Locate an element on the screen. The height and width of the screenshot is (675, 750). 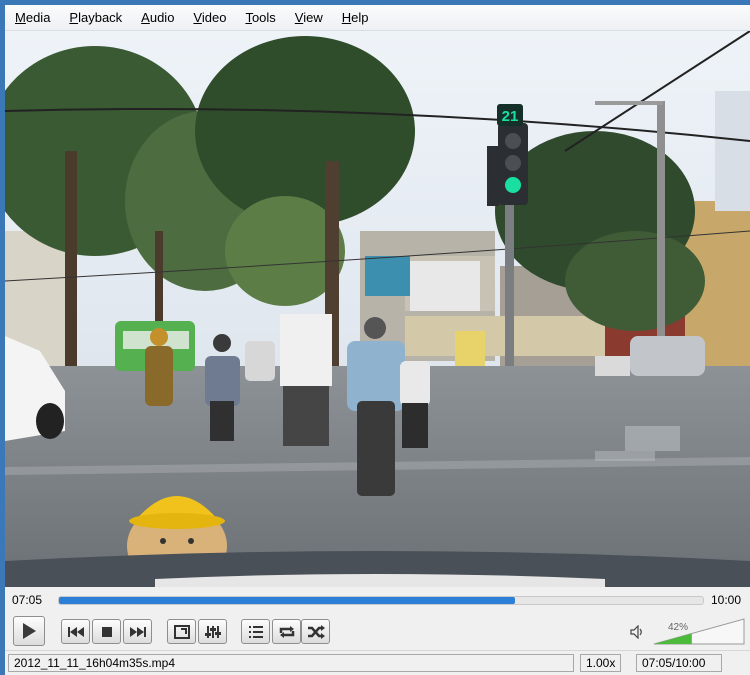
stop-icon is located at coordinates (107, 632).